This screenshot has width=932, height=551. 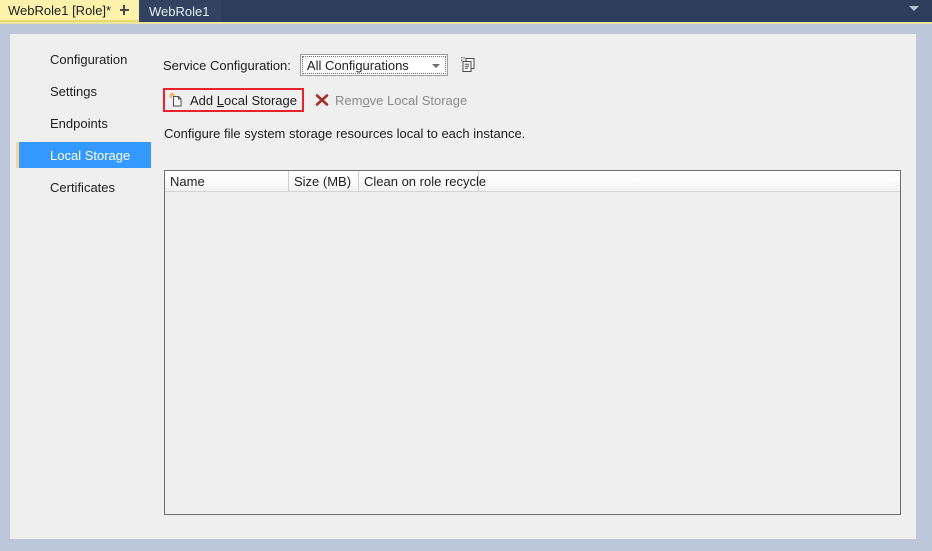 What do you see at coordinates (357, 65) in the screenshot?
I see `service-configuration-value: All Configurations` at bounding box center [357, 65].